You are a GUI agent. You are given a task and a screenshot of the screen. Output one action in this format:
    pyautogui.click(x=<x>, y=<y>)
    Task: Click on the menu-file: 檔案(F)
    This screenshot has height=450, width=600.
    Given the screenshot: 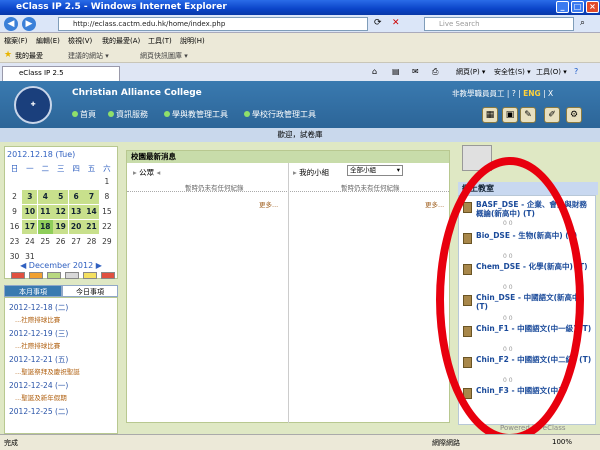 What is the action you would take?
    pyautogui.click(x=16, y=41)
    